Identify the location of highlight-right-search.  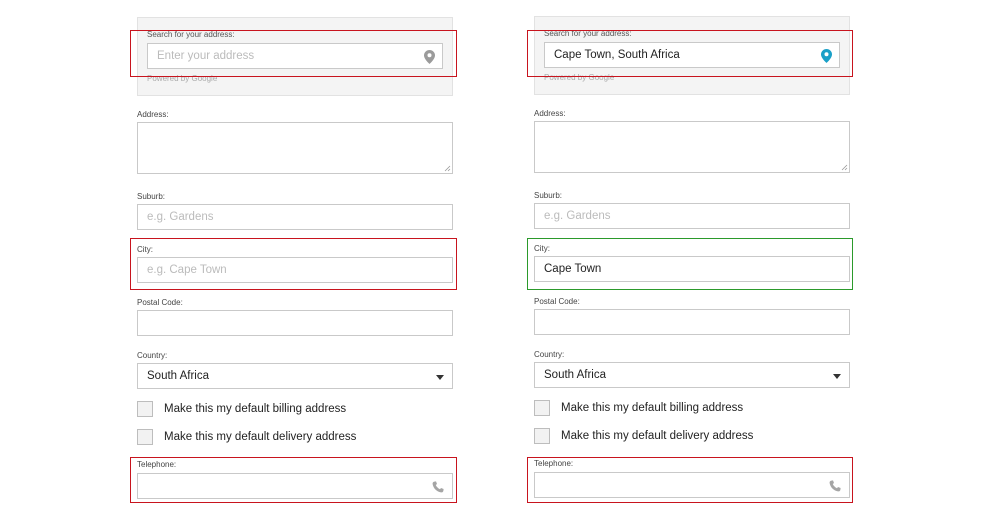
(690, 53).